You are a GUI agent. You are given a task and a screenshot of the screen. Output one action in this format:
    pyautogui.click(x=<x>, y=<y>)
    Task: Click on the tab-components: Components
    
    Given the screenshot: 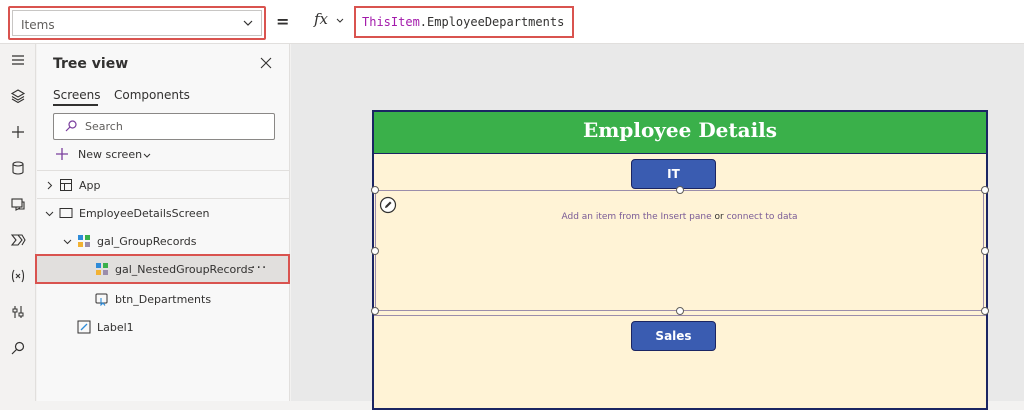 What is the action you would take?
    pyautogui.click(x=152, y=95)
    